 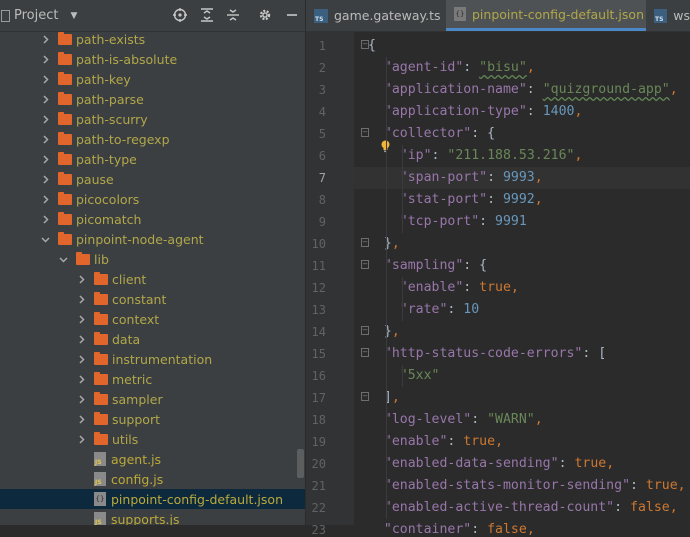 I want to click on code-token: "agent-id", so click(x=416, y=67).